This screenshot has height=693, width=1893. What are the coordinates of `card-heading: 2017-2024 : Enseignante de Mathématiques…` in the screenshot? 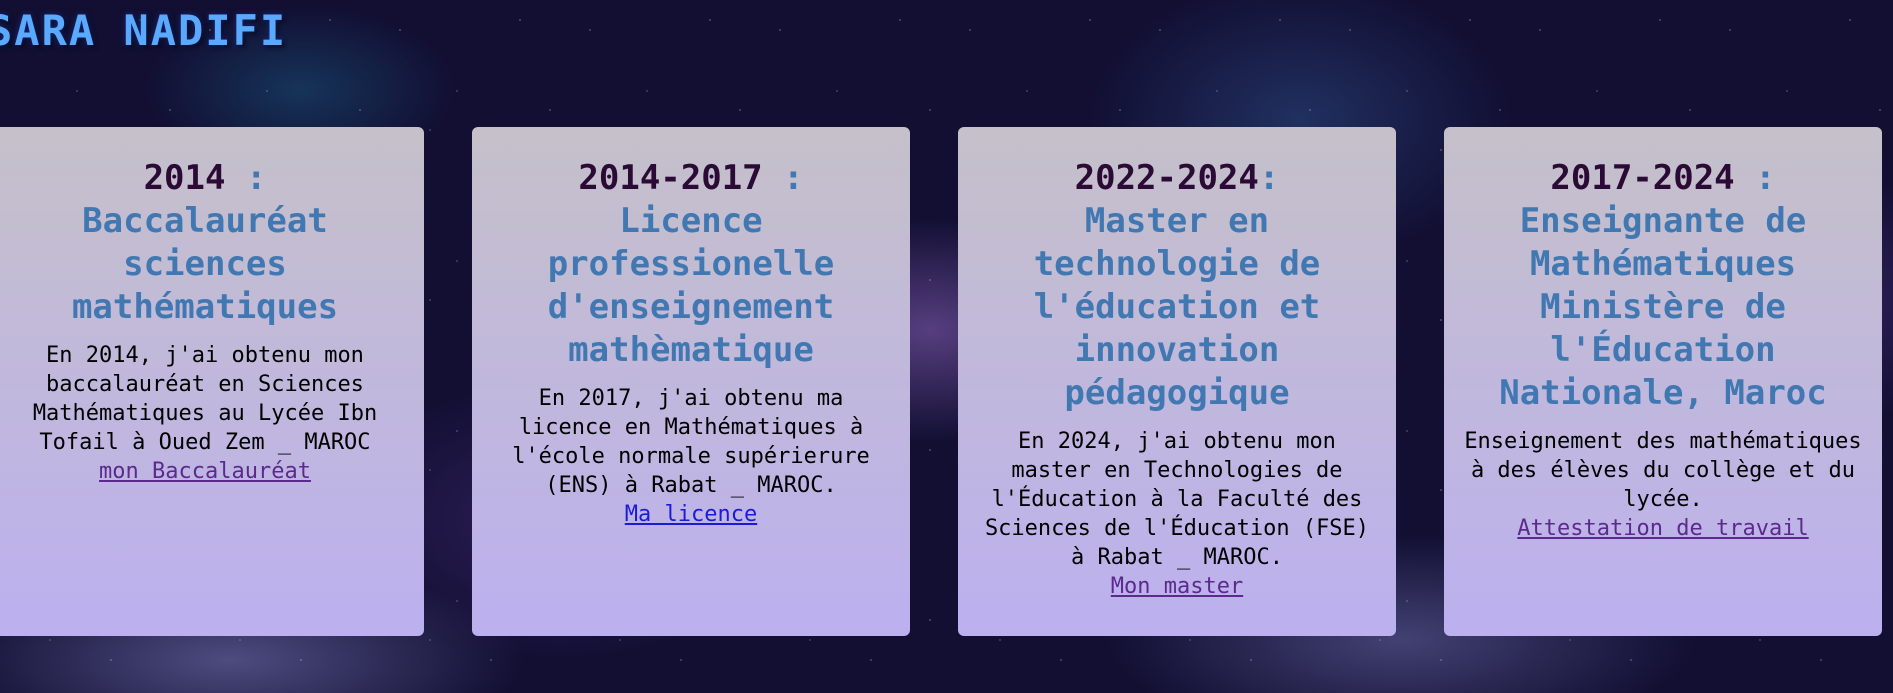 It's located at (1663, 286).